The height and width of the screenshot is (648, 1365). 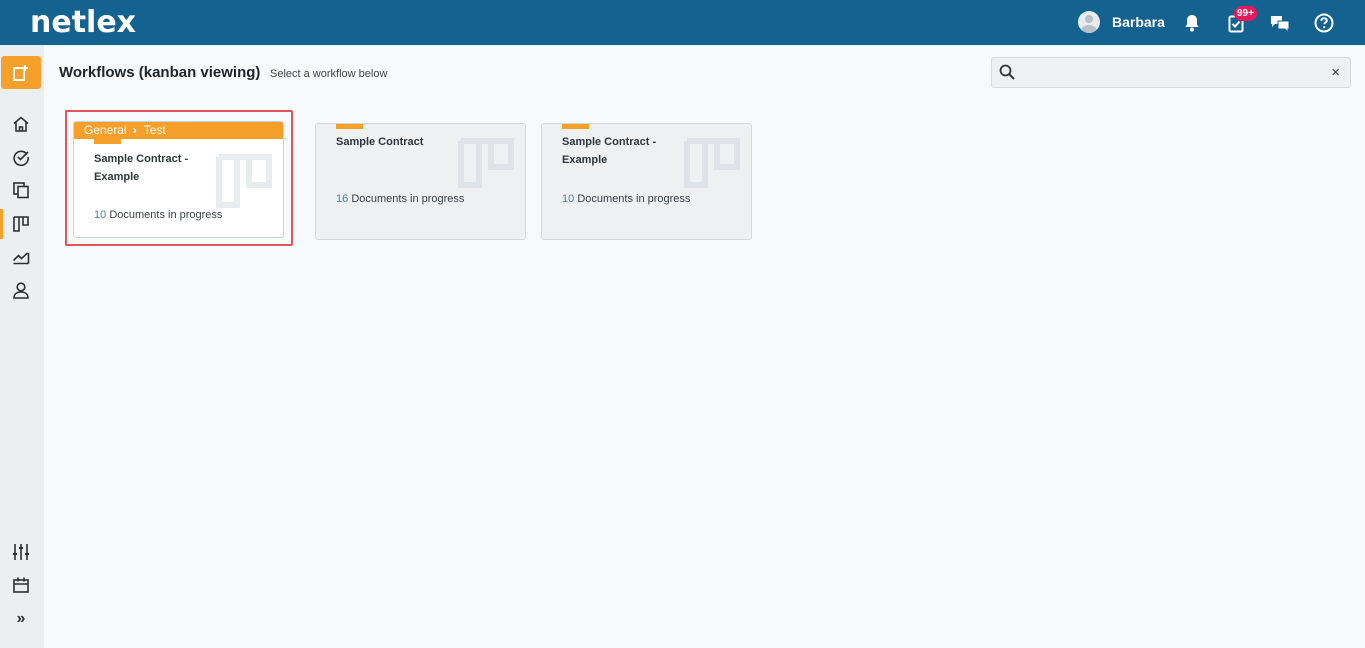 I want to click on chevron-right-icon: ›, so click(x=134, y=130).